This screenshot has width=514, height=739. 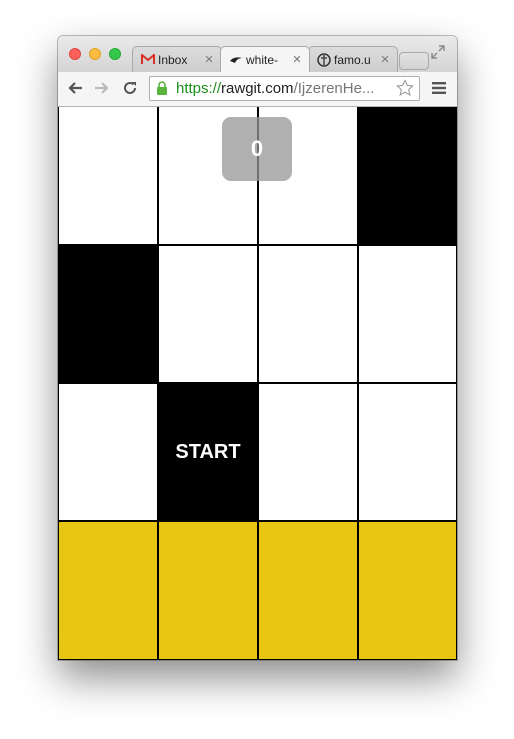 I want to click on gmail-icon, so click(x=148, y=60).